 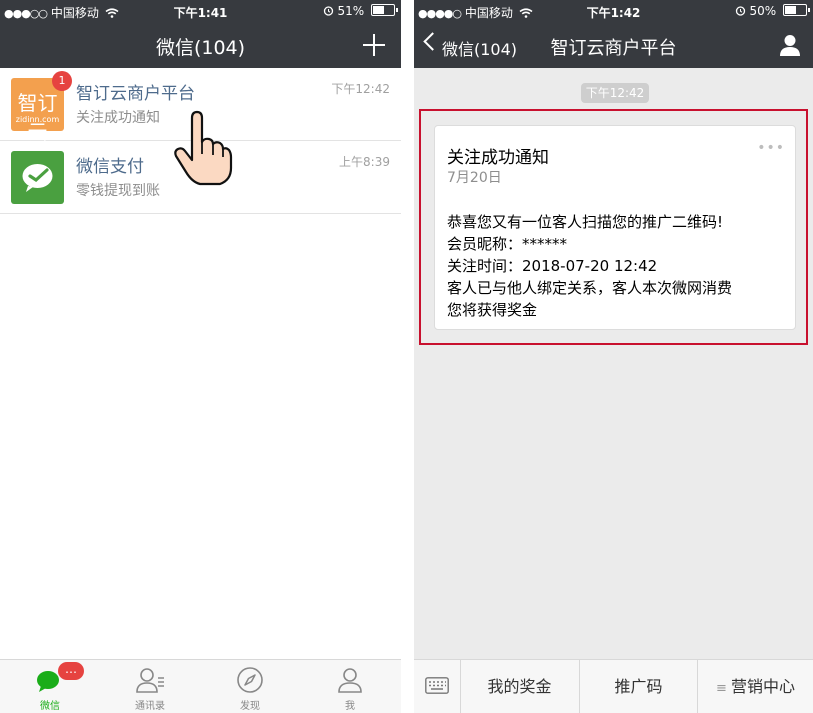 What do you see at coordinates (50, 686) in the screenshot?
I see `tab-wechat: … 微信` at bounding box center [50, 686].